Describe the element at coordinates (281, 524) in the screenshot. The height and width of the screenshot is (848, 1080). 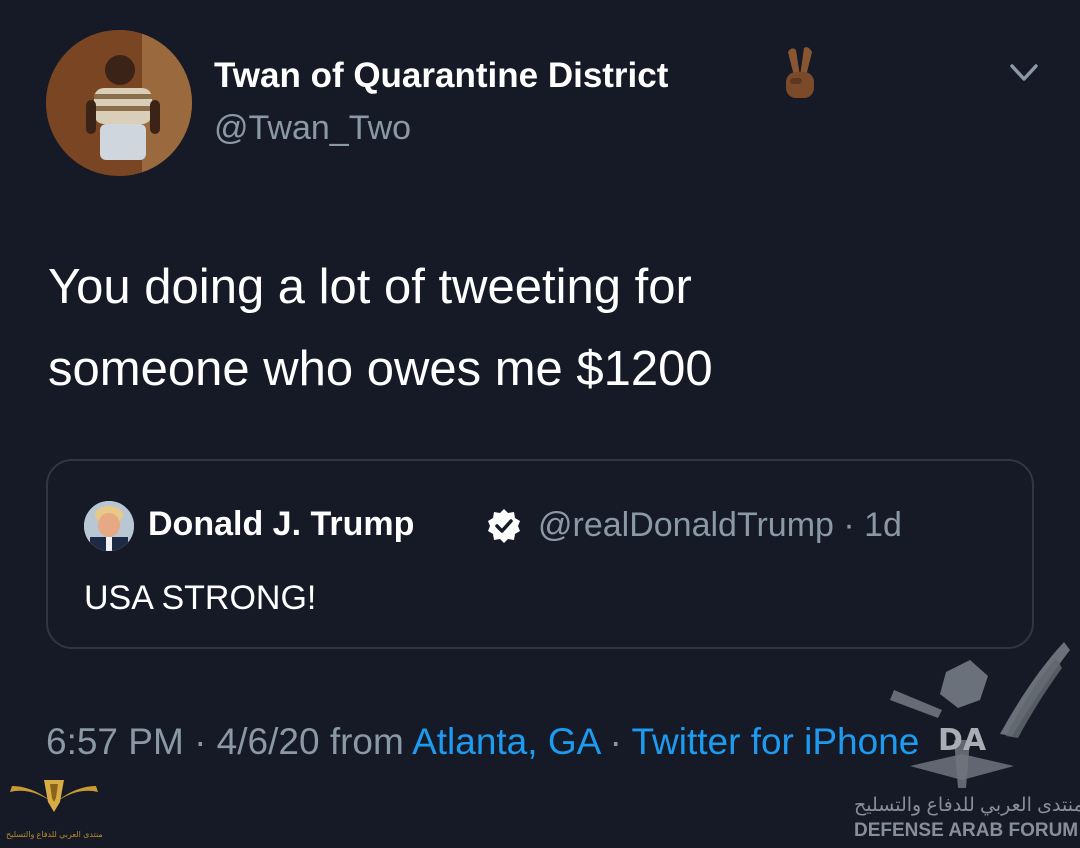
I see `quoted-author-name: Donald J. Trump` at that location.